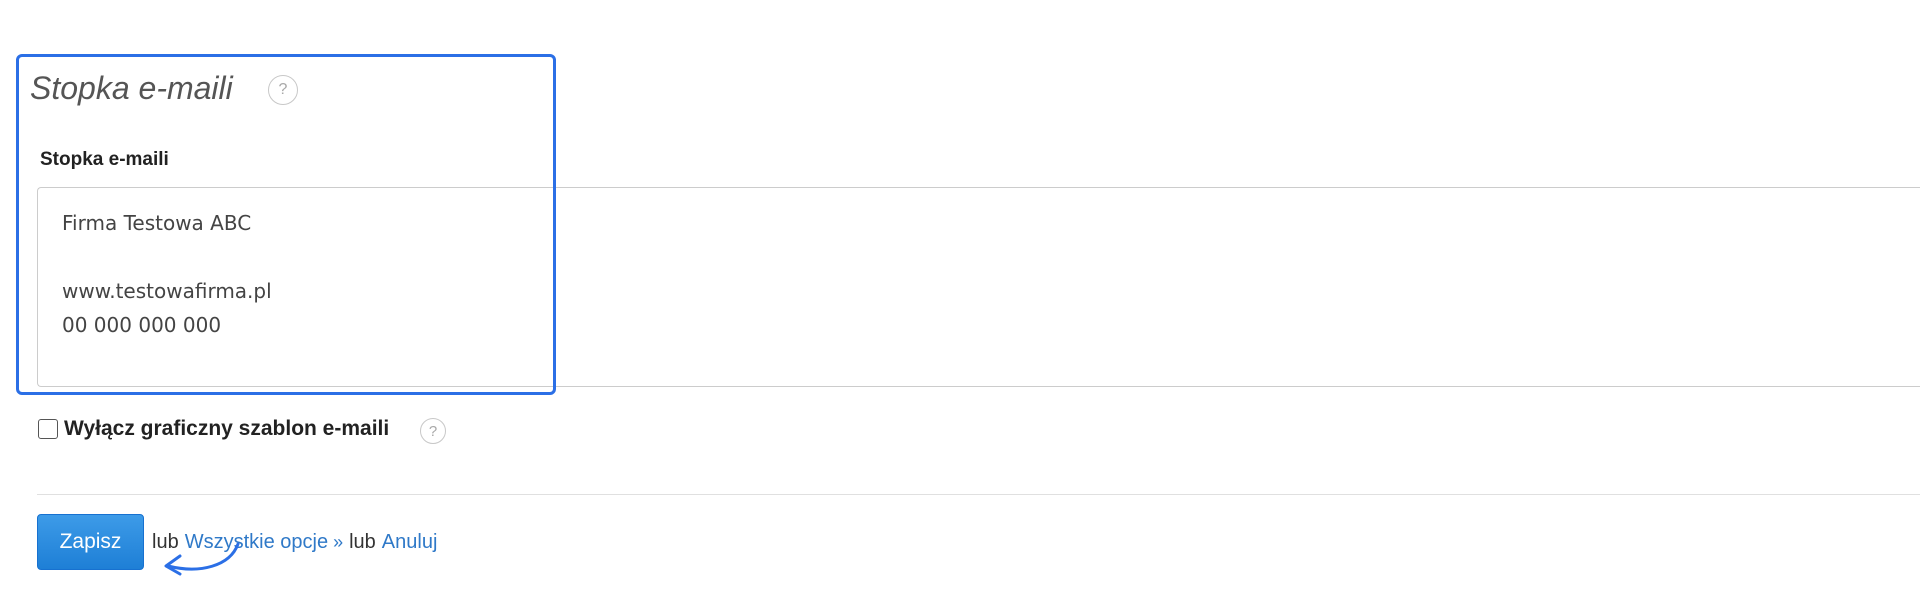  What do you see at coordinates (131, 88) in the screenshot?
I see `section-title: Stopka e-maili` at bounding box center [131, 88].